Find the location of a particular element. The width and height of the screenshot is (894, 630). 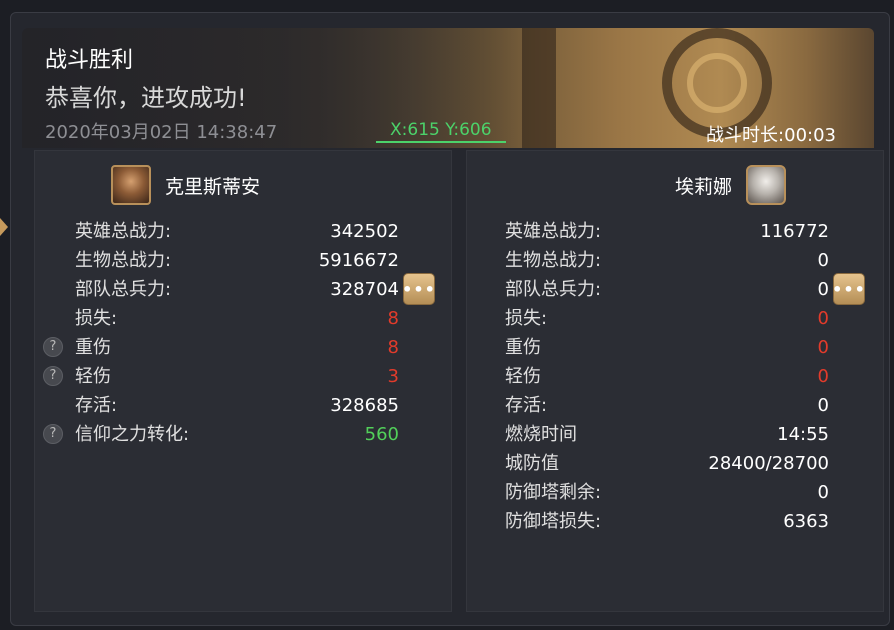

stat-row: 英雄总战力: 116772 is located at coordinates (667, 231).